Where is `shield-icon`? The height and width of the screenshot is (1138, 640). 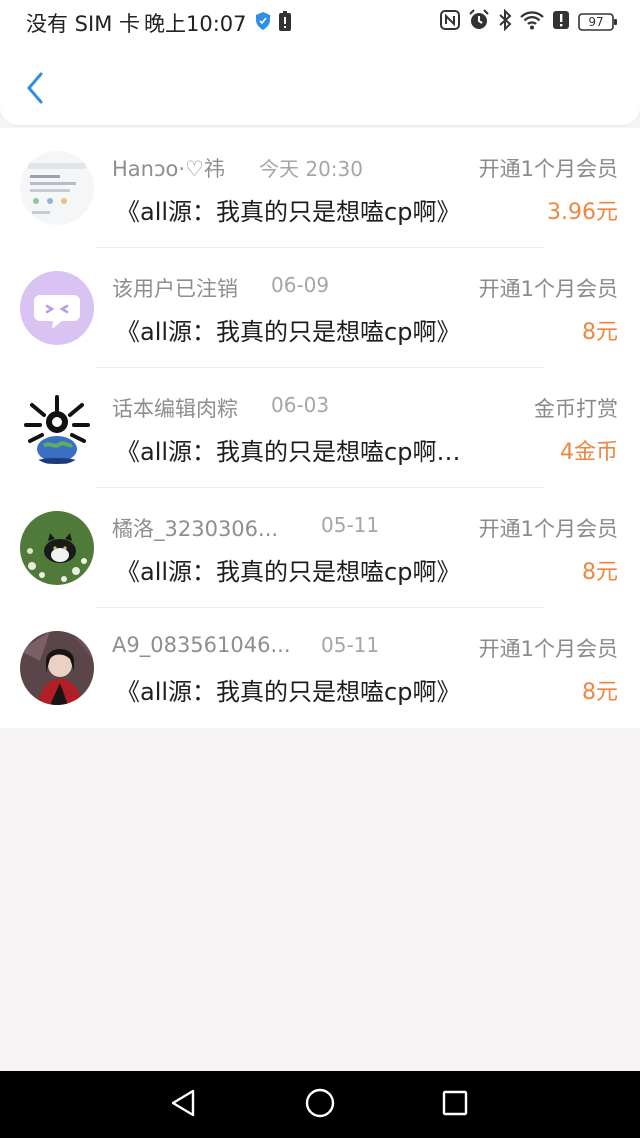 shield-icon is located at coordinates (263, 23).